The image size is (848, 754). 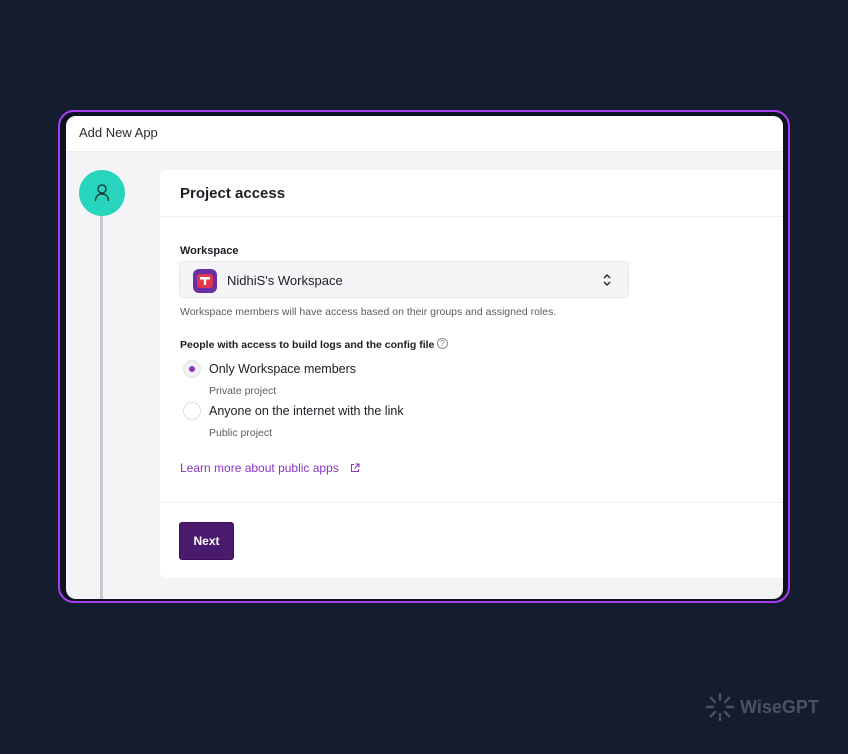 I want to click on help-icon: ?, so click(x=442, y=343).